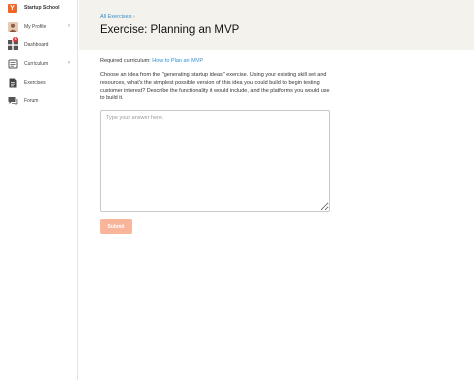 Image resolution: width=474 pixels, height=380 pixels. What do you see at coordinates (13, 64) in the screenshot?
I see `curriculum-icon` at bounding box center [13, 64].